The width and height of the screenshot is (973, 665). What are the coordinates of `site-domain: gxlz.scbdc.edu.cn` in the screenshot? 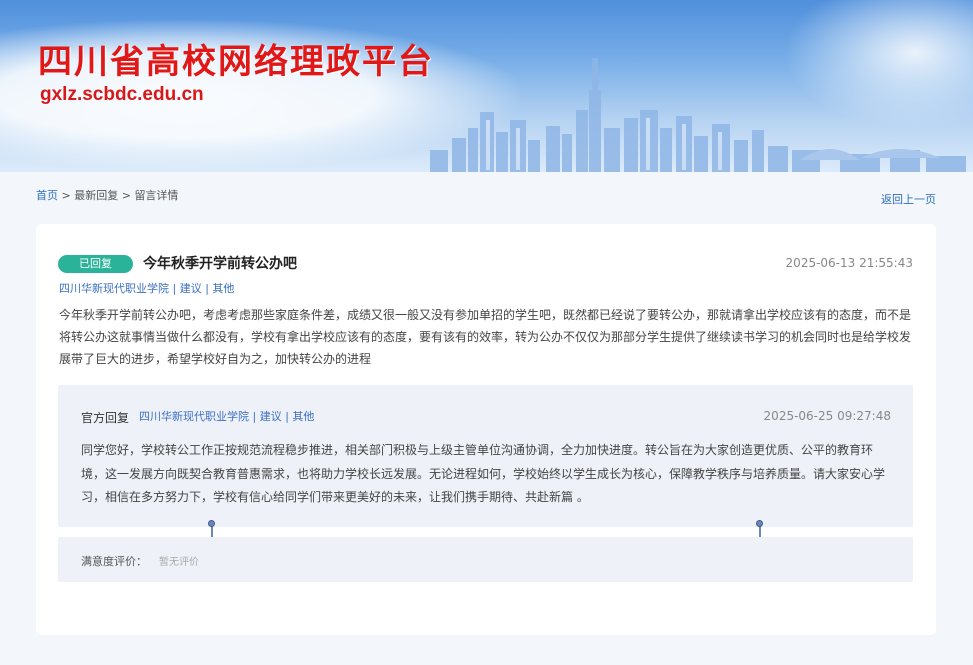 It's located at (122, 94).